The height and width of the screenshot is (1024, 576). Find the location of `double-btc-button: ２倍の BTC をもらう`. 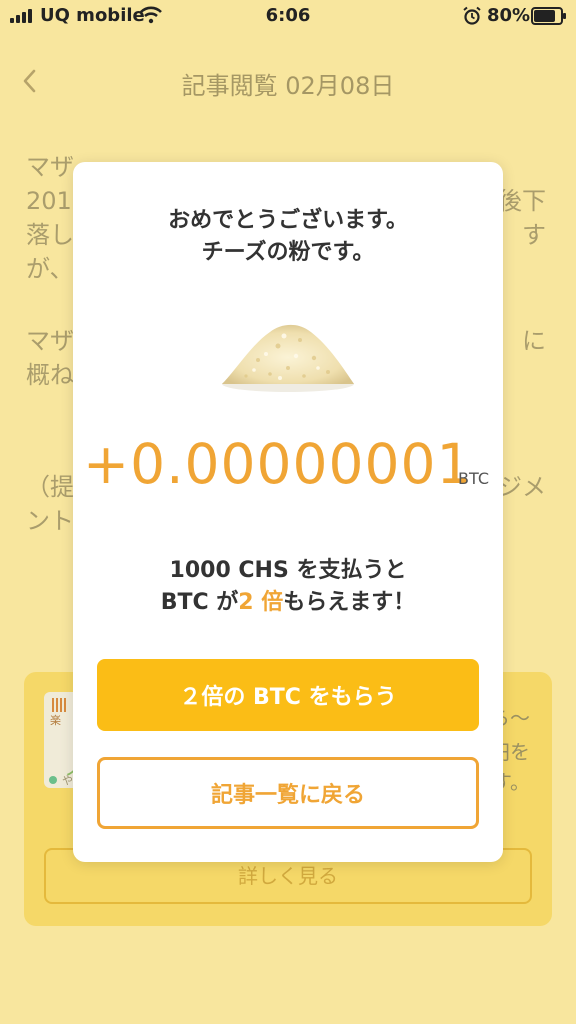

double-btc-button: ２倍の BTC をもらう is located at coordinates (288, 695).